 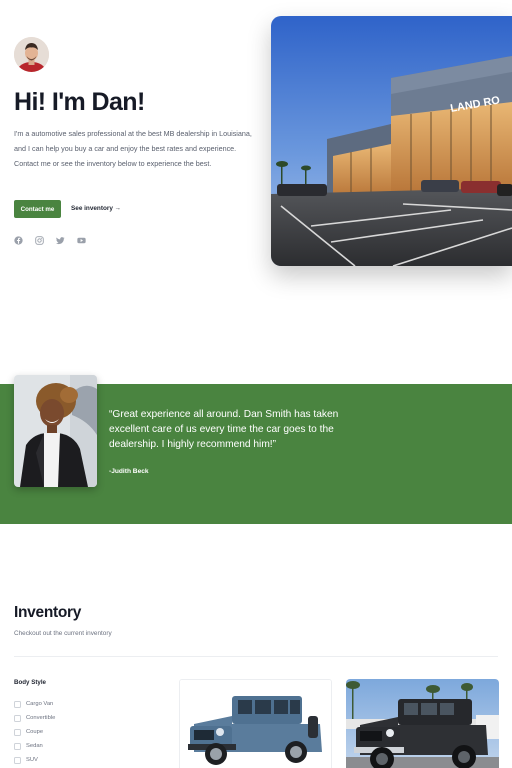 I want to click on filter-option-suv: SUV, so click(x=34, y=760).